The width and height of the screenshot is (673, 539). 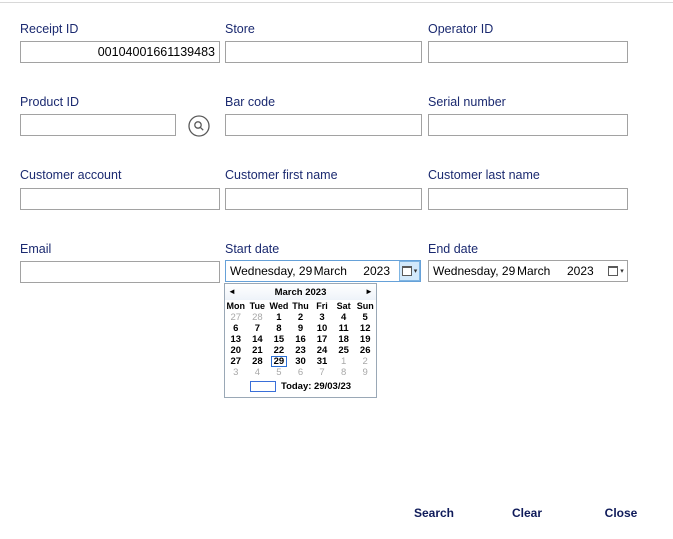 I want to click on operator-id-input, so click(x=528, y=52).